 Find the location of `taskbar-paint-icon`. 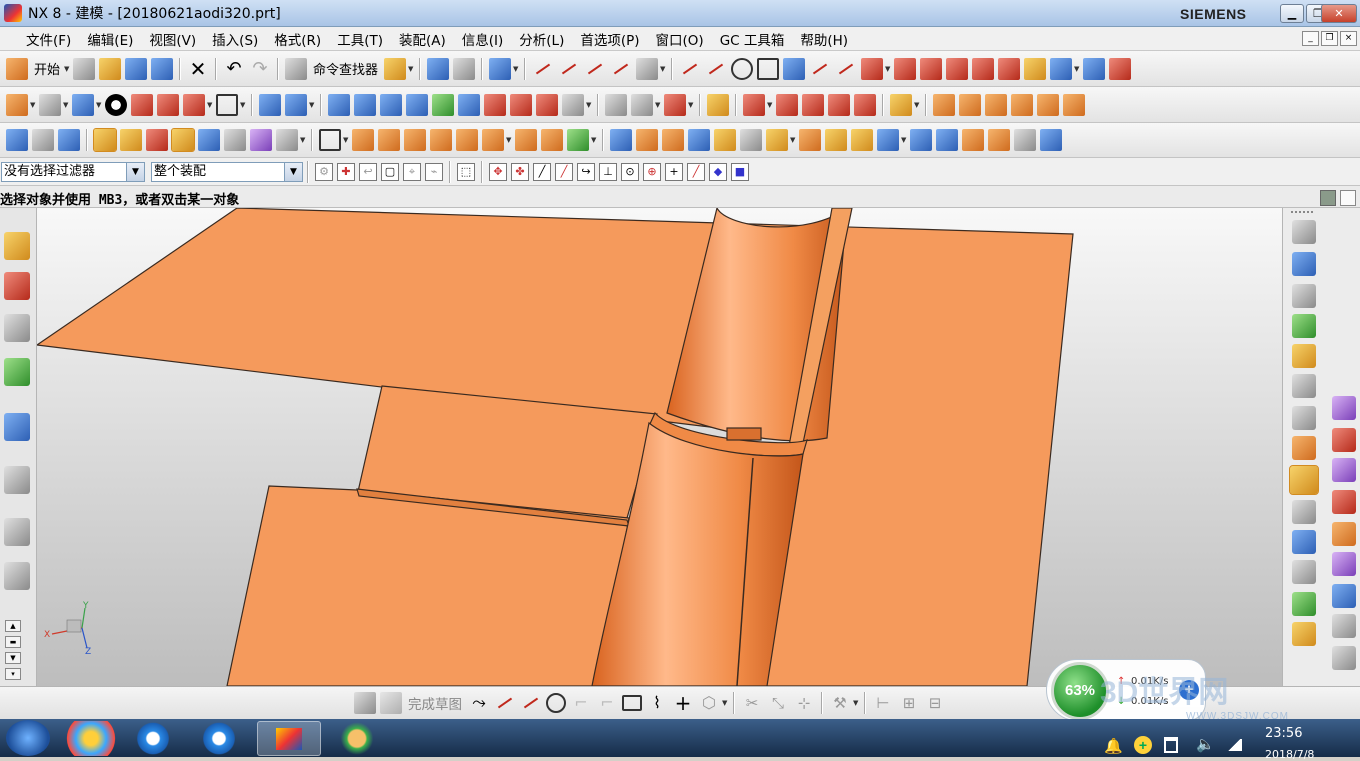

taskbar-paint-icon is located at coordinates (357, 738).